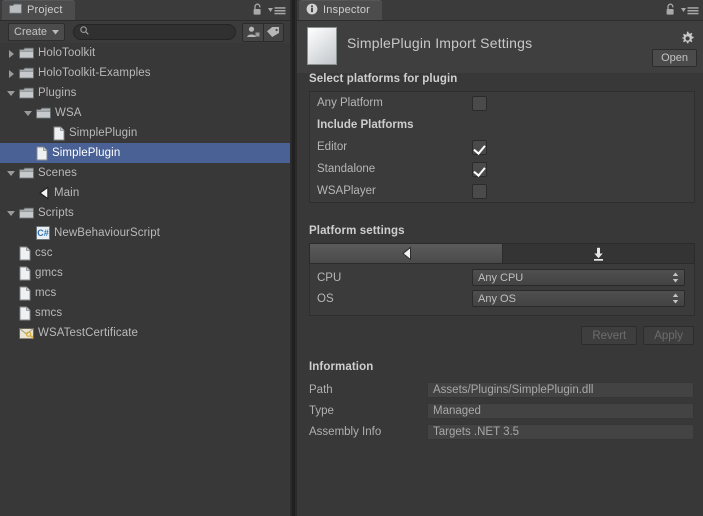 The image size is (703, 516). I want to click on any-platform-row: Any Platform, so click(502, 103).